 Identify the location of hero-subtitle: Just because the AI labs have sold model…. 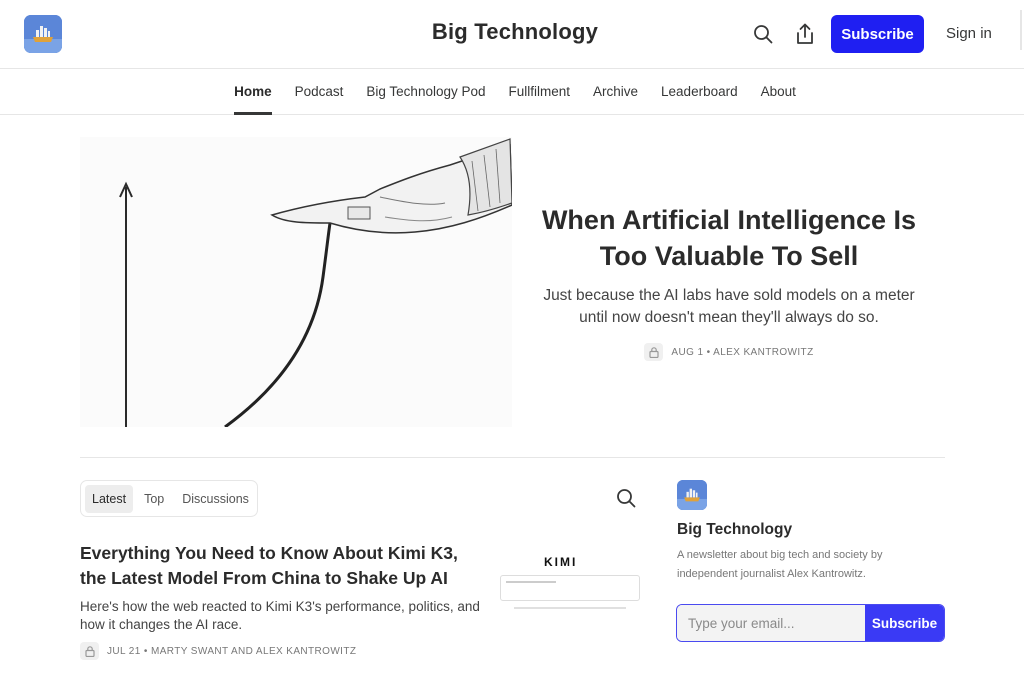
(729, 306).